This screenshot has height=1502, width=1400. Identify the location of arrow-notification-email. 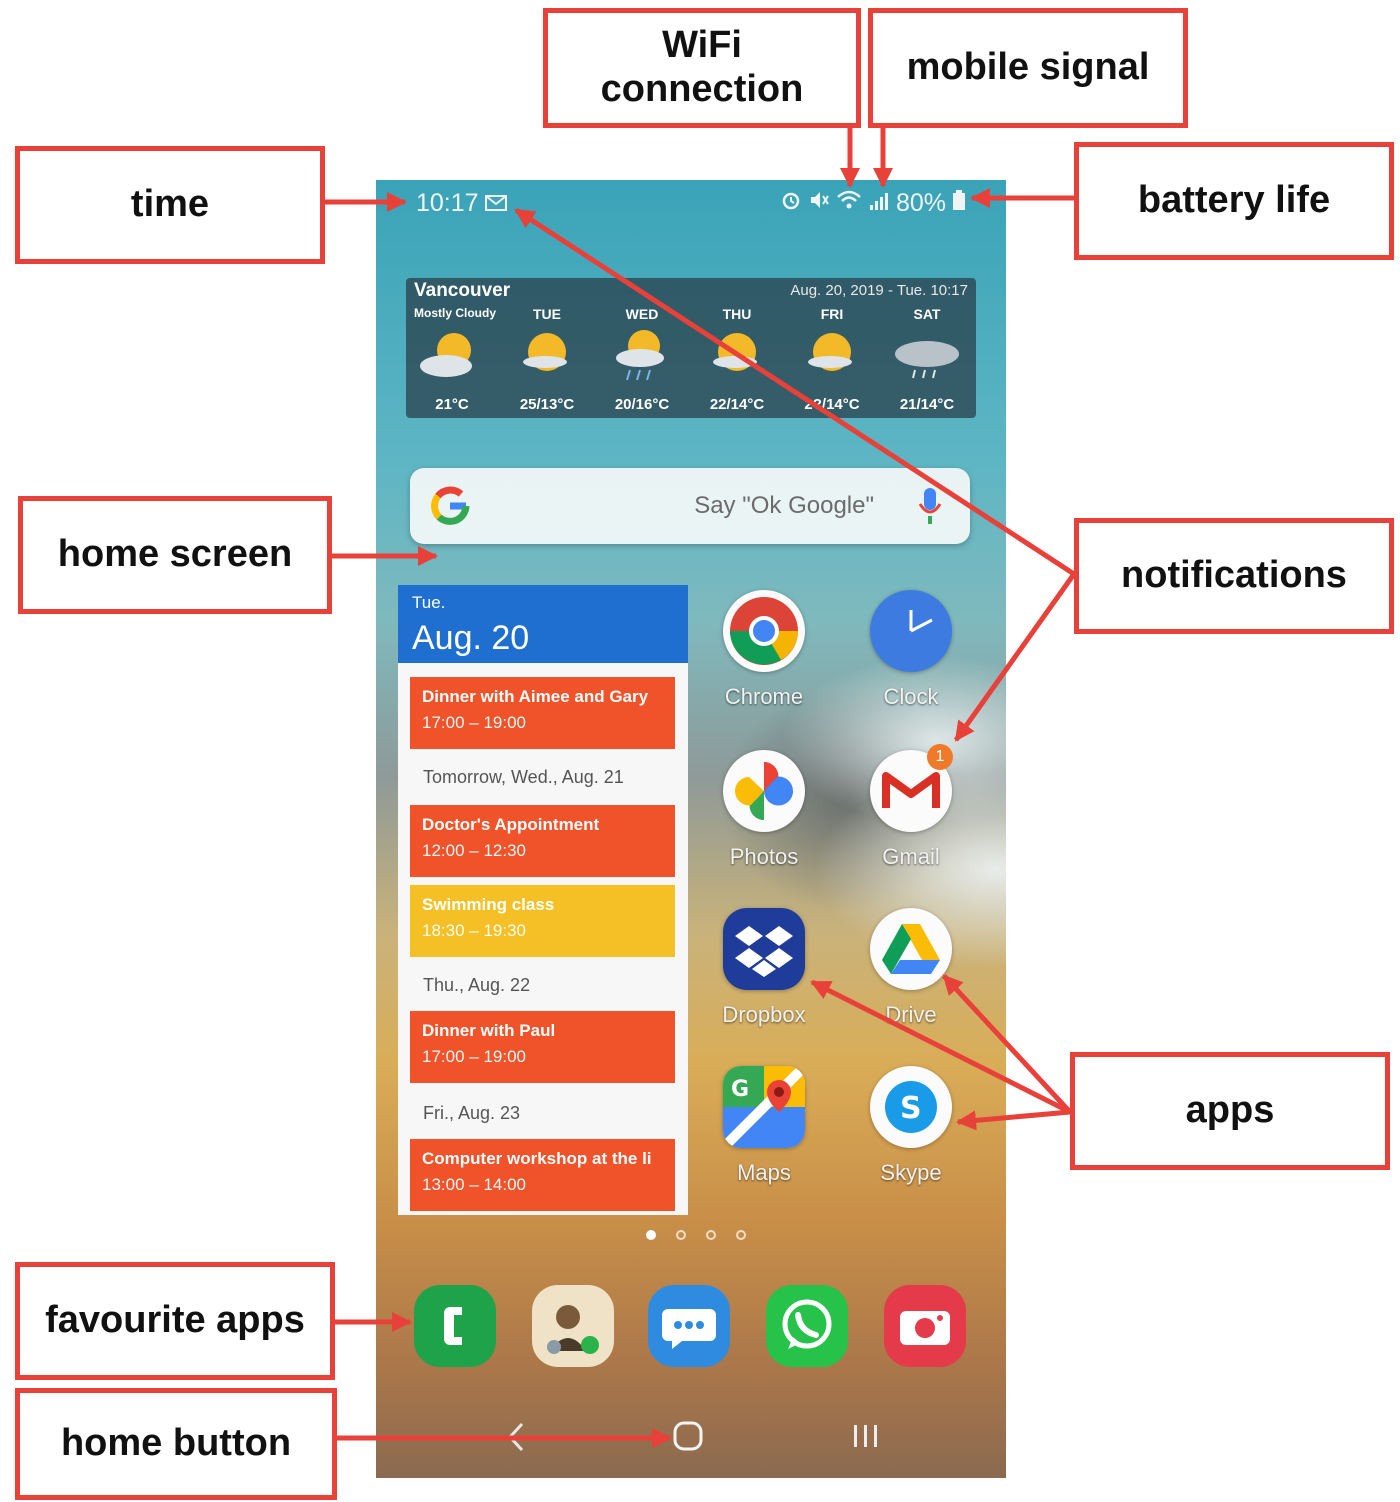
(795, 392).